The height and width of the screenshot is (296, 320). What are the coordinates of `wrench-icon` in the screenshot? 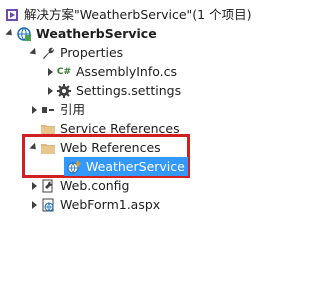 It's located at (48, 53).